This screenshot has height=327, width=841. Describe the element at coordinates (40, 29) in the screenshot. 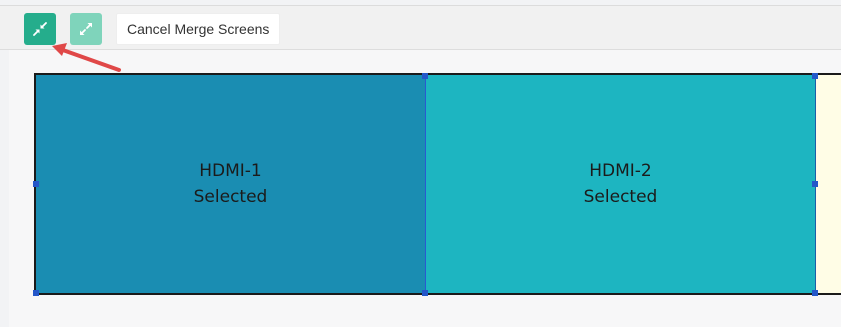

I see `compress-arrows-icon` at that location.